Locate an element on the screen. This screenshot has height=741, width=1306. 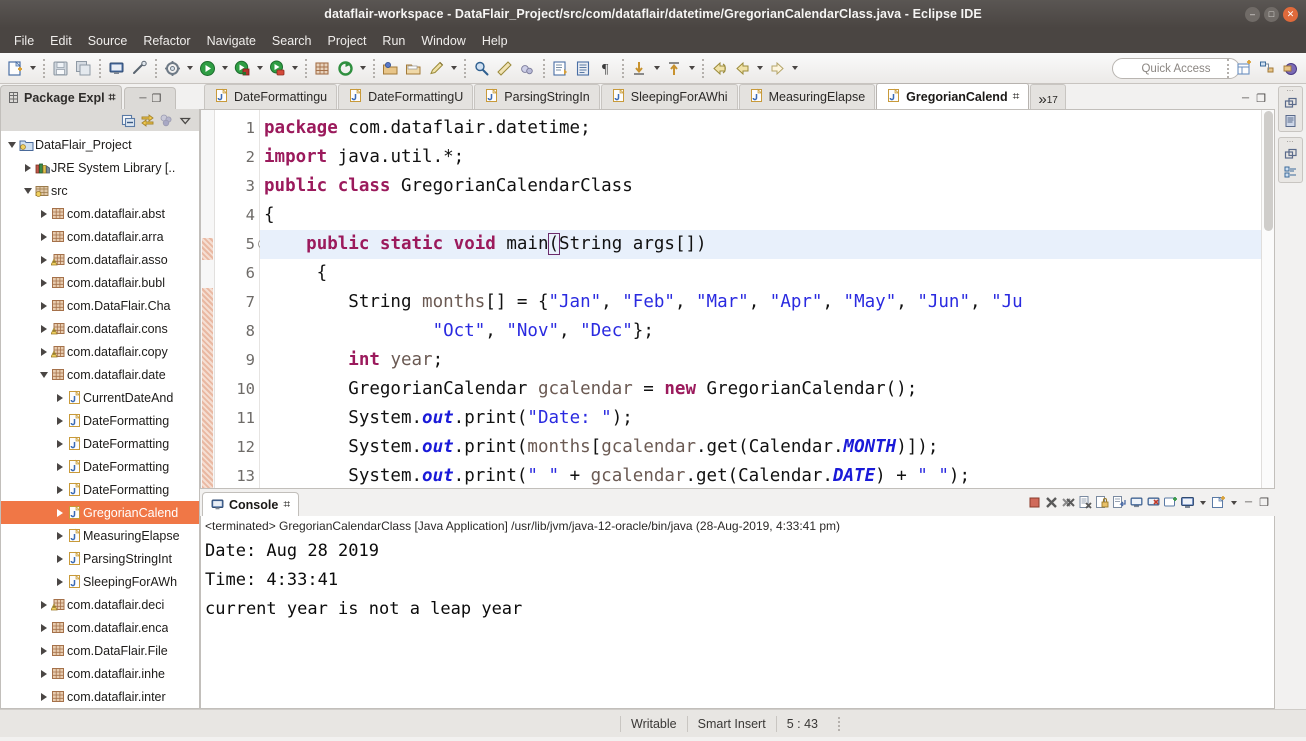
more-editor-tabs-button: » 17 is located at coordinates (1048, 96).